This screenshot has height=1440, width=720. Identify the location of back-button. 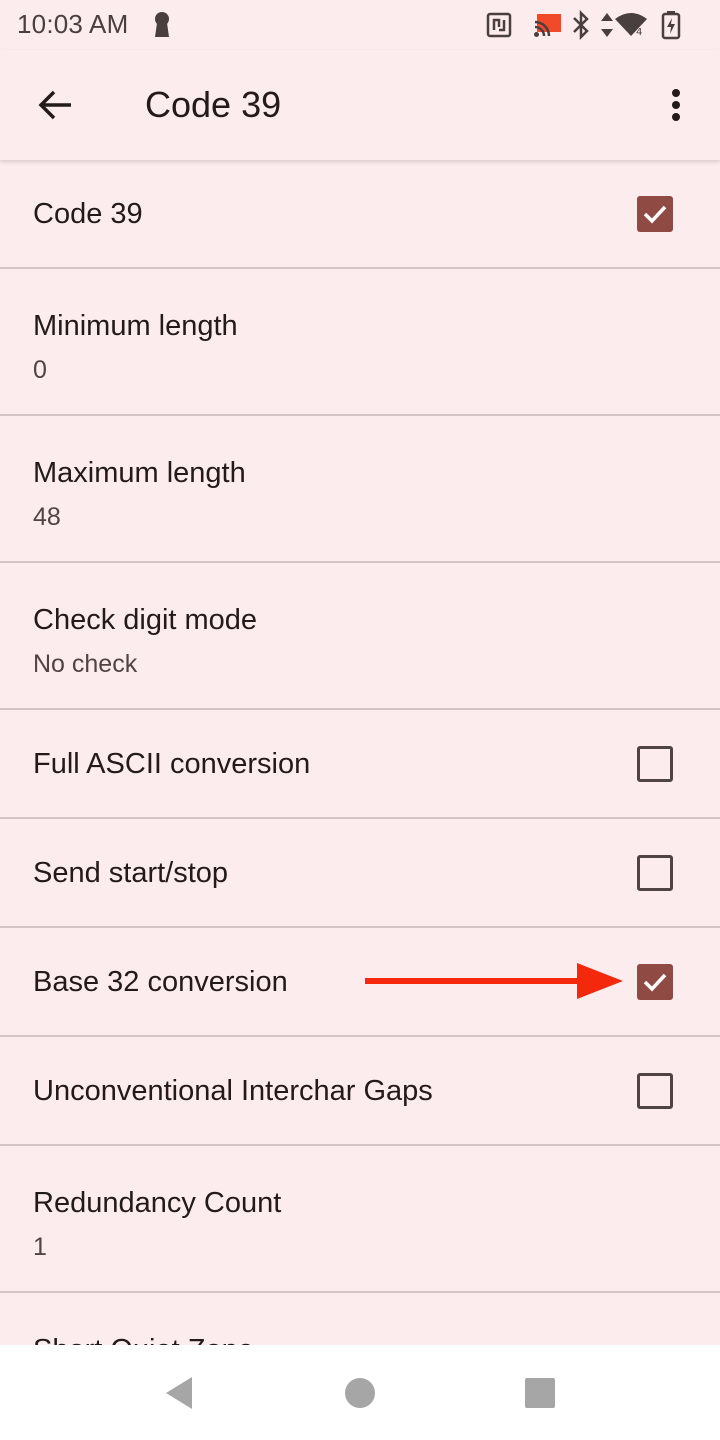
(55, 105).